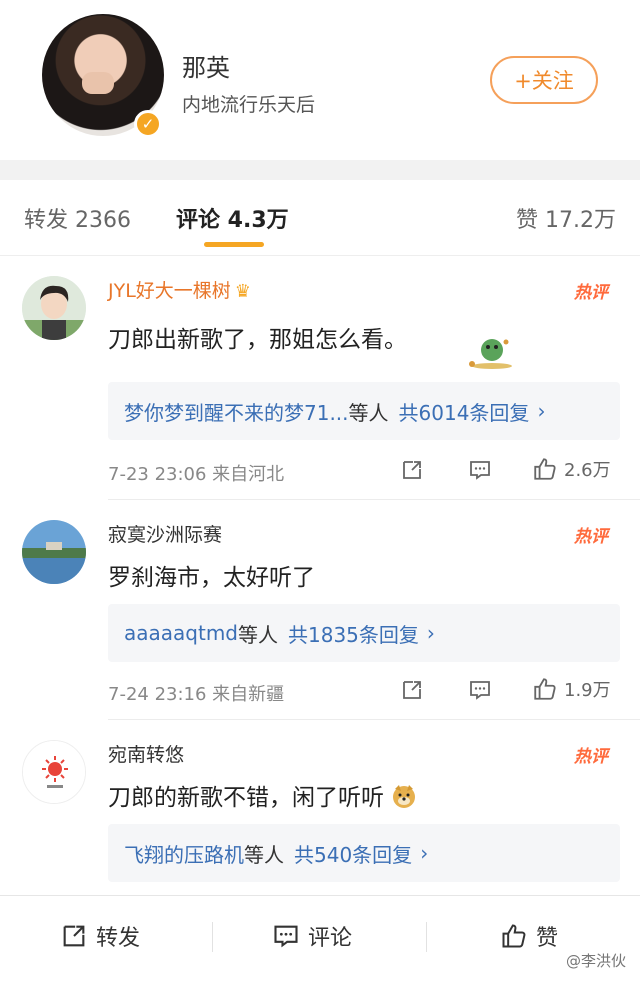 The width and height of the screenshot is (640, 981). Describe the element at coordinates (181, 633) in the screenshot. I see `reply-names: aaaaaqtmd` at that location.